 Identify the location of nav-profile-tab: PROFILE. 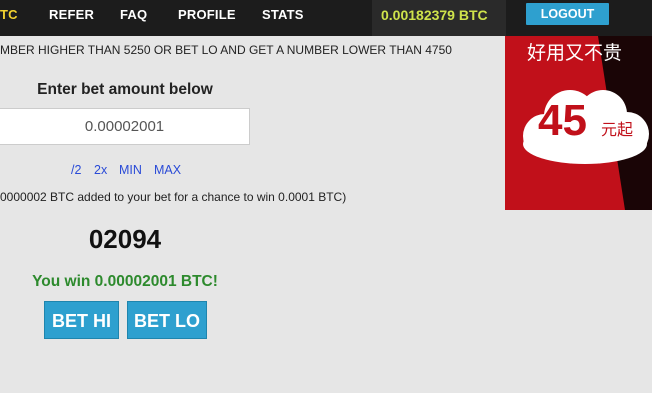
(207, 18).